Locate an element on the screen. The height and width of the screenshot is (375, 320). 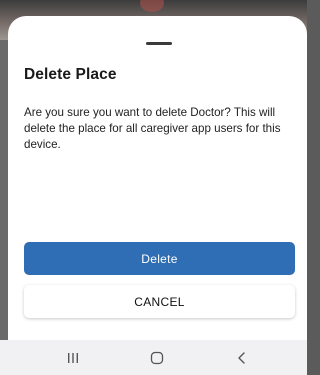
home-button is located at coordinates (157, 357).